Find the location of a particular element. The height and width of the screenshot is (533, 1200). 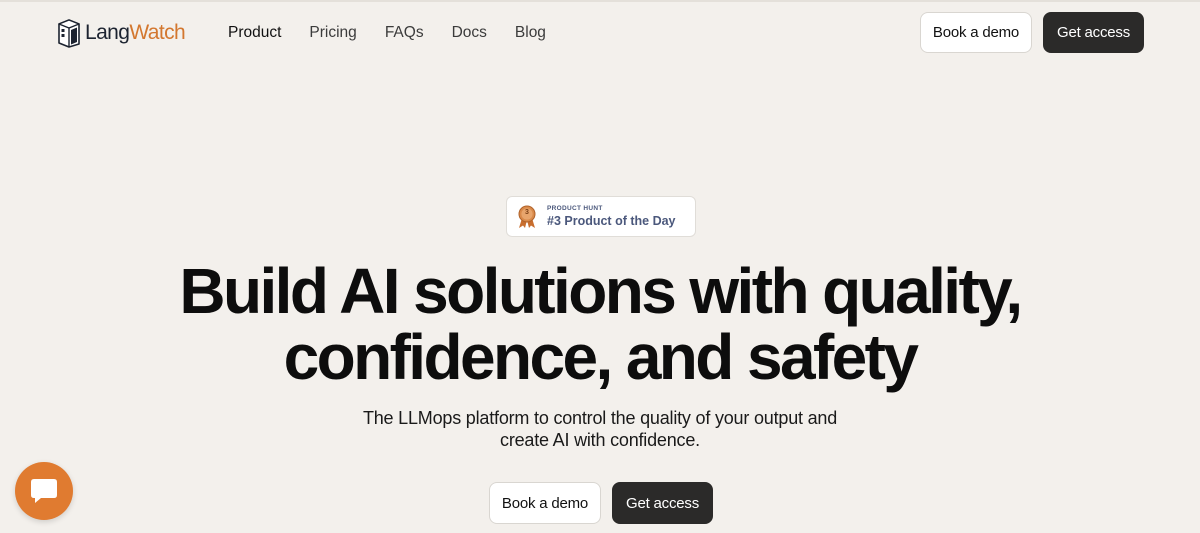

logo-text-lang: Lang is located at coordinates (107, 32).